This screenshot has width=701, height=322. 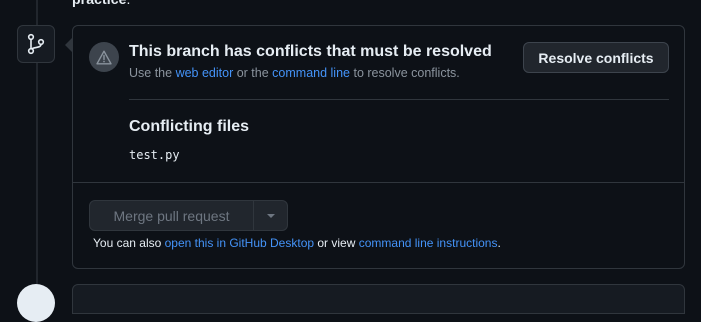 I want to click on merge-button-group: Merge pull request, so click(x=188, y=215).